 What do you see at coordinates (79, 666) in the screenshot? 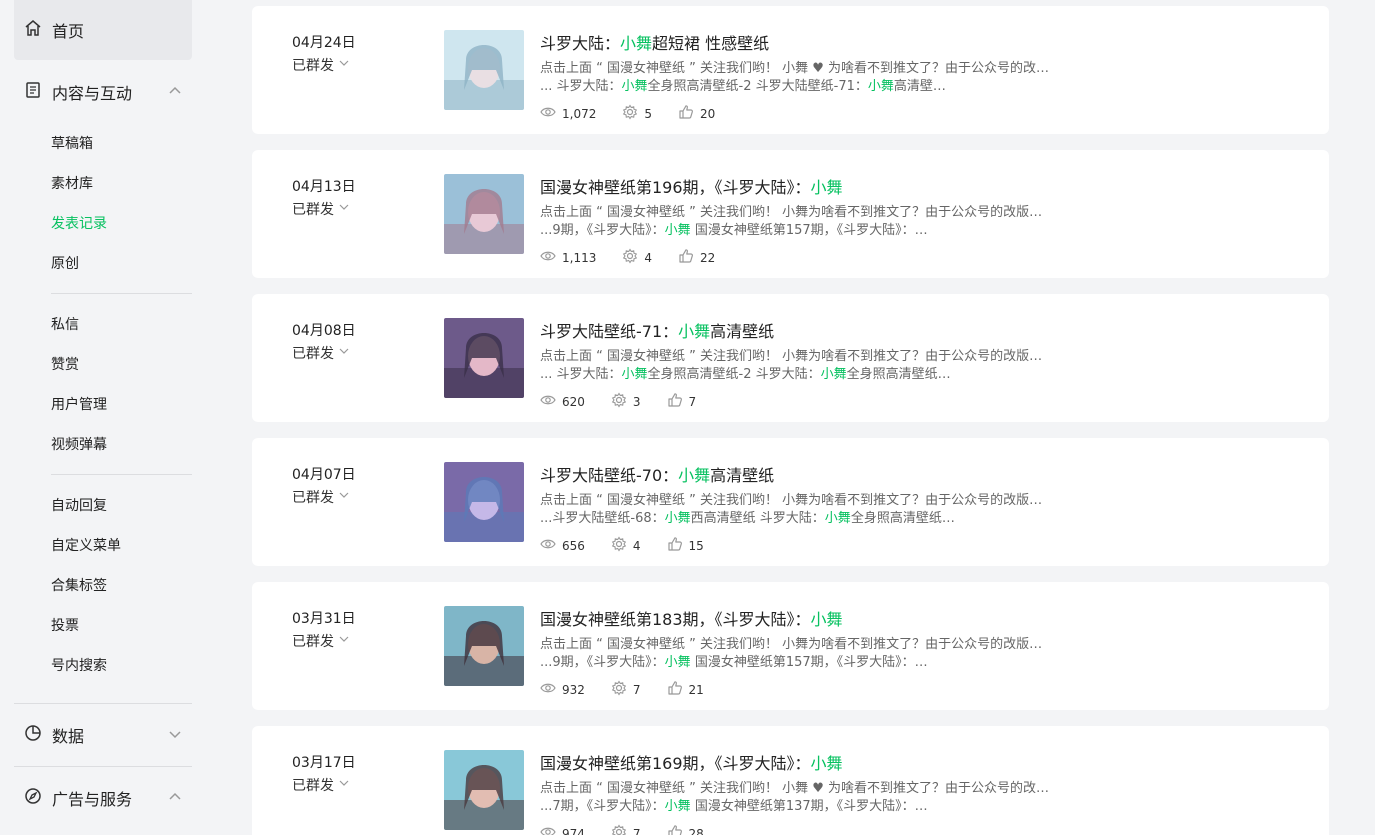
I see `sidebar-item-search: 号内搜索` at bounding box center [79, 666].